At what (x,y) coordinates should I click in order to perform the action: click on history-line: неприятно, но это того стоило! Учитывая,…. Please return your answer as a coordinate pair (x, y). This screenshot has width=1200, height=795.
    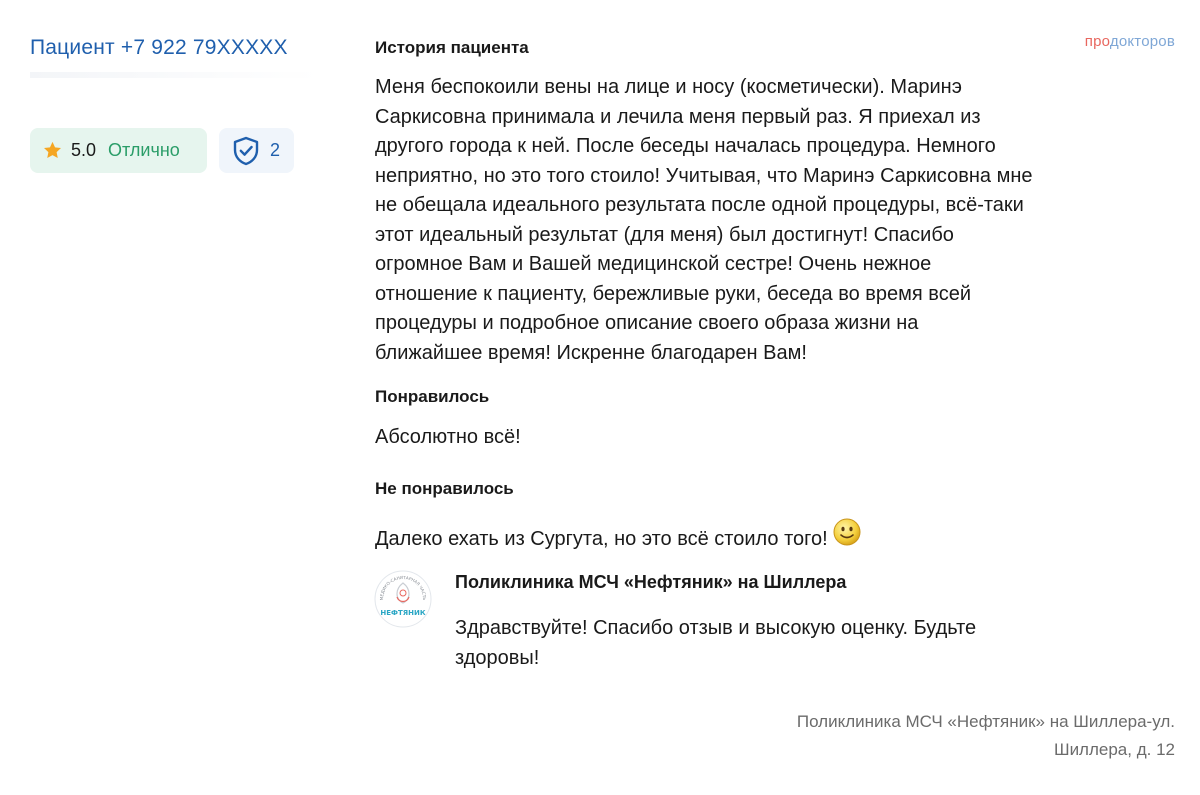
    Looking at the image, I should click on (704, 175).